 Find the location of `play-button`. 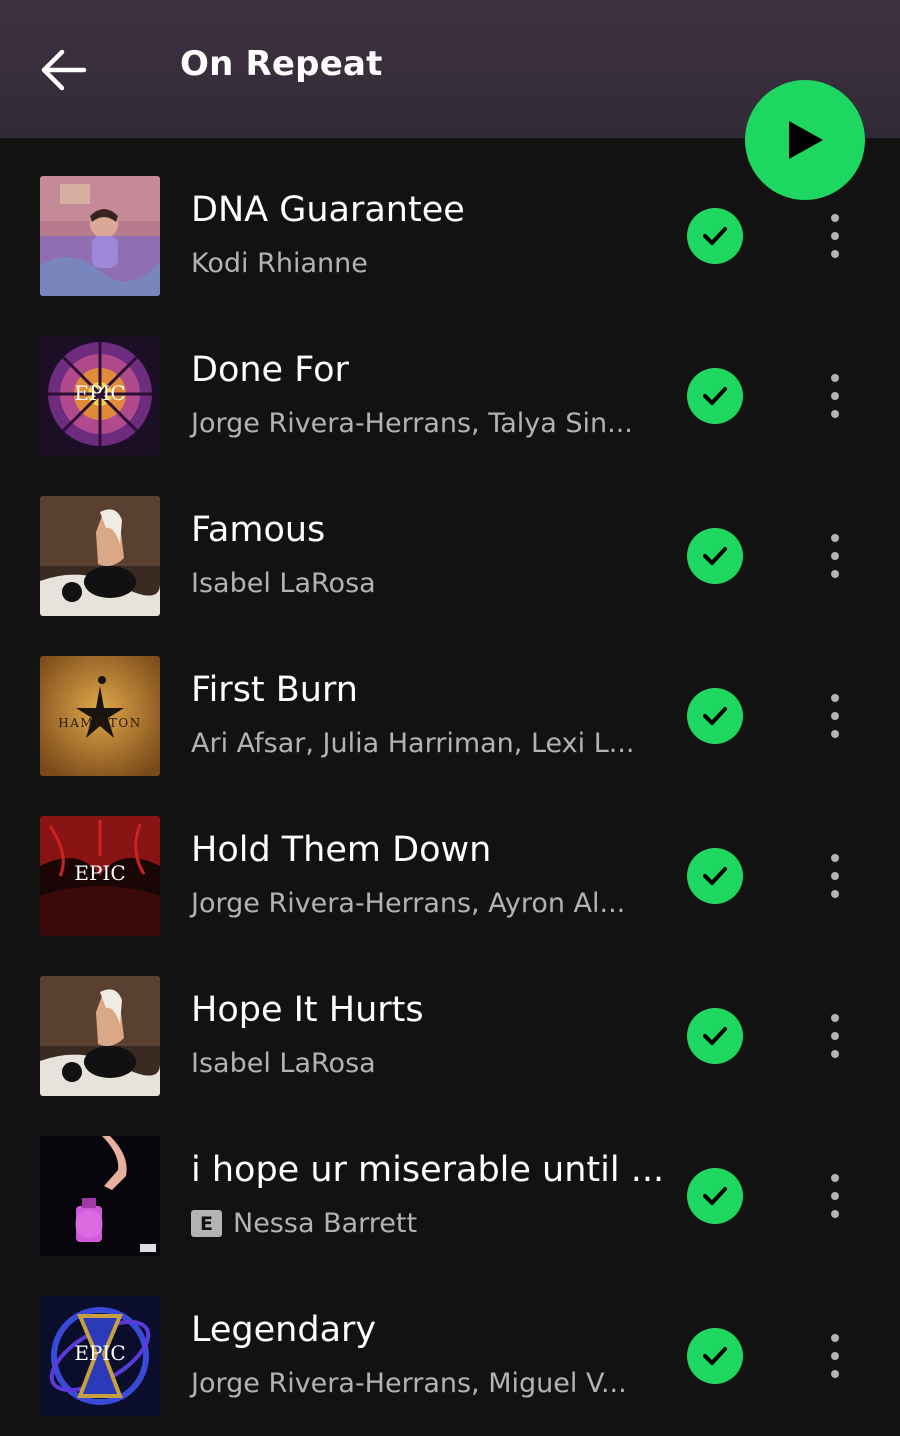

play-button is located at coordinates (805, 140).